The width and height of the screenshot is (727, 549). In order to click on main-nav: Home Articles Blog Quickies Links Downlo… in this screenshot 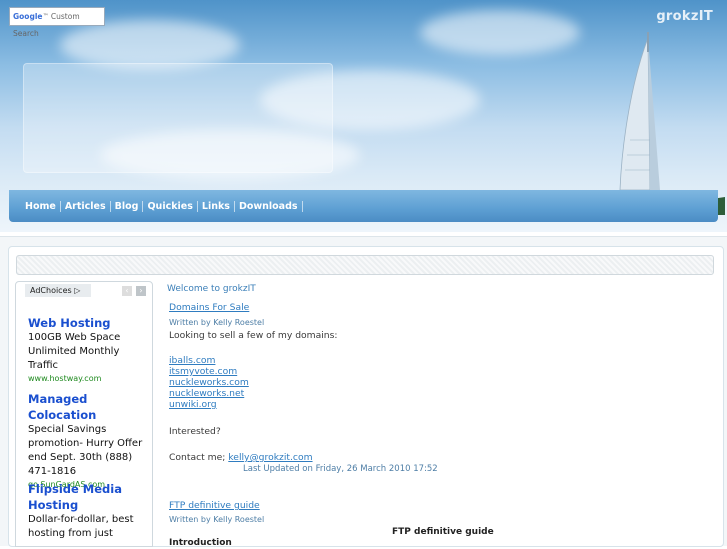, I will do `click(162, 206)`.